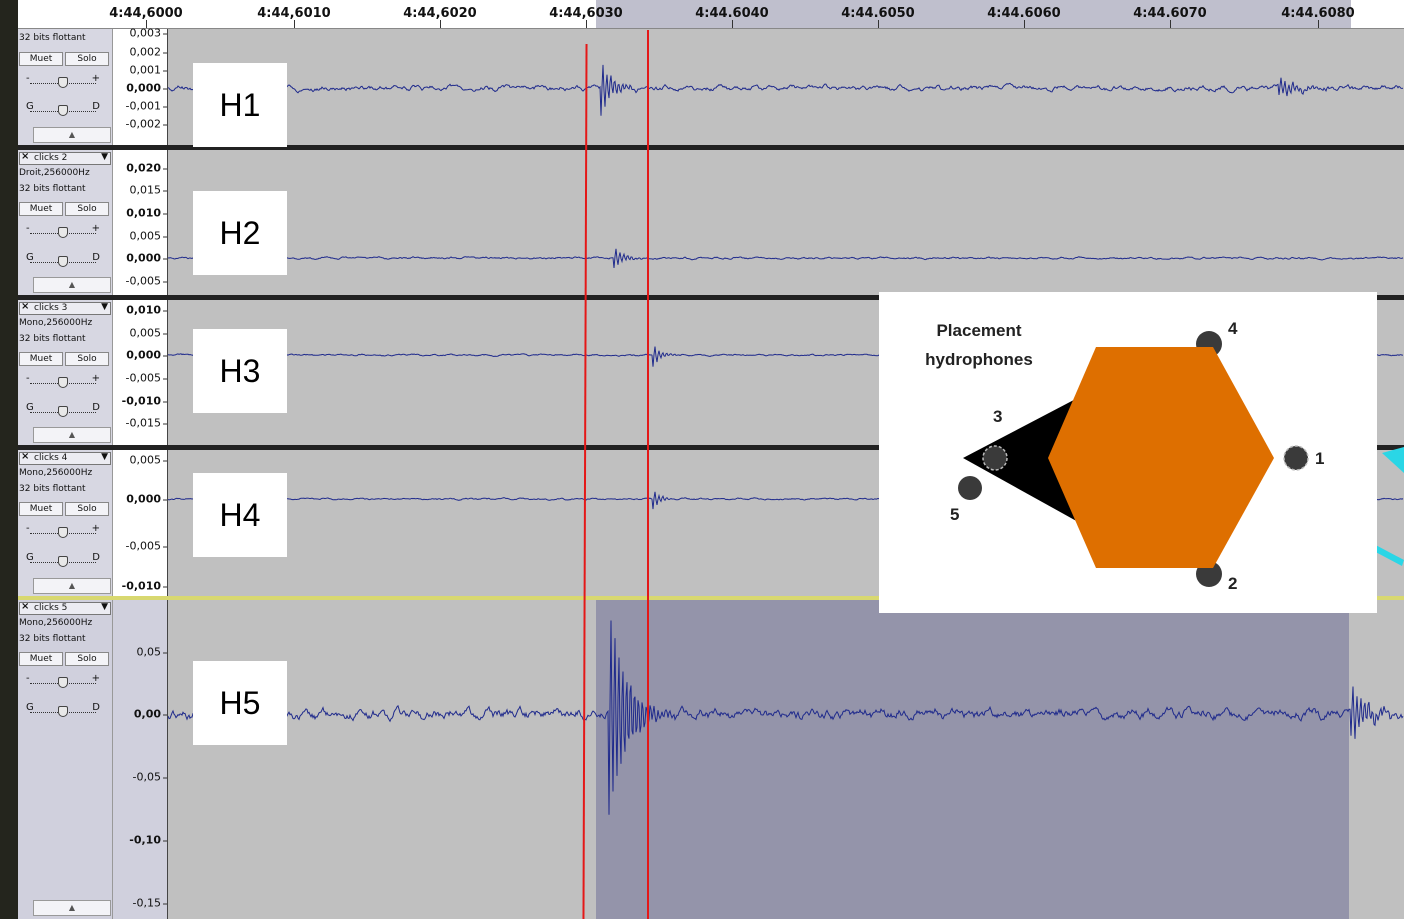 Image resolution: width=1404 pixels, height=919 pixels. What do you see at coordinates (1232, 583) in the screenshot?
I see `hydrophone-label-2: 2` at bounding box center [1232, 583].